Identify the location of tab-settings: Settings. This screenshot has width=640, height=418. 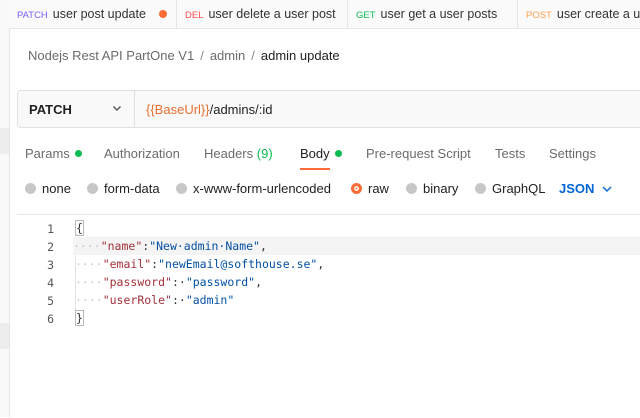
(572, 153).